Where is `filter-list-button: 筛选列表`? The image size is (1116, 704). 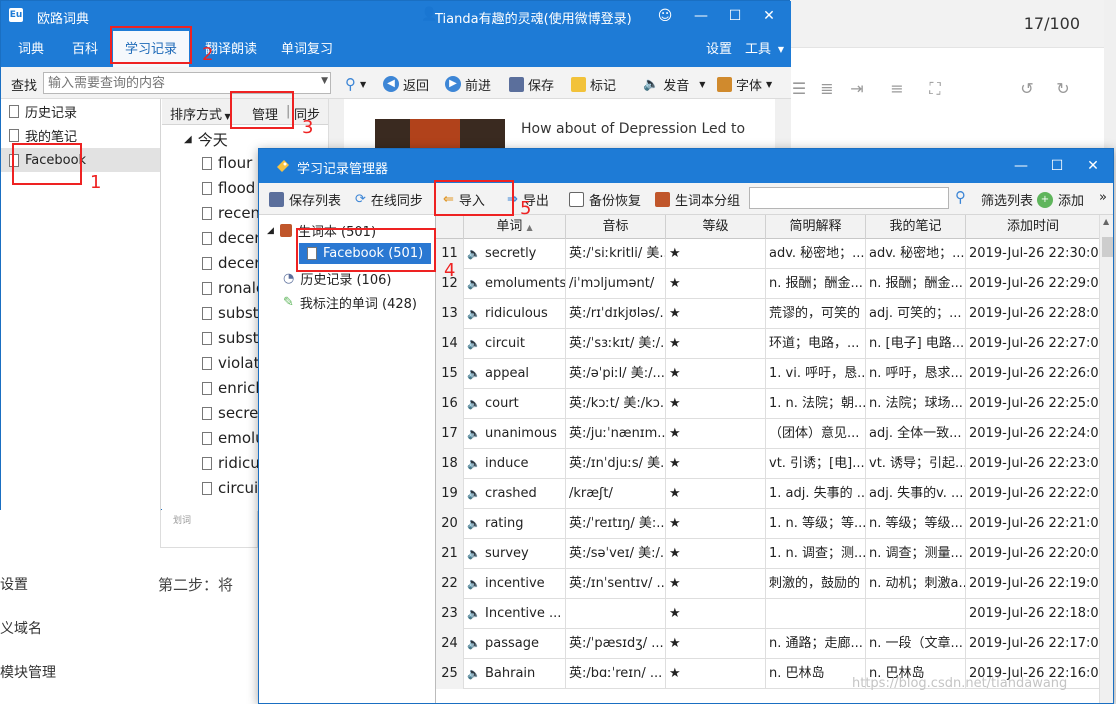
filter-list-button: 筛选列表 is located at coordinates (1007, 199).